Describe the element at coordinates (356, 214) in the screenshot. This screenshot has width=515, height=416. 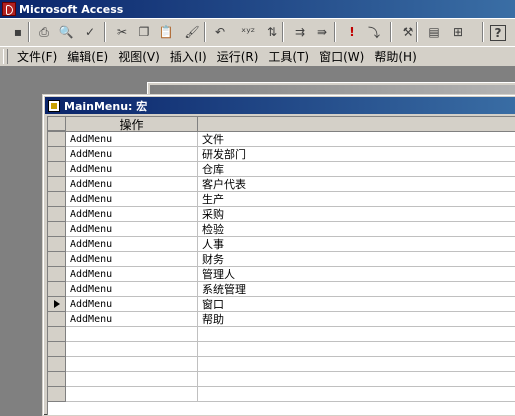
I see `comment-cell: 采购` at that location.